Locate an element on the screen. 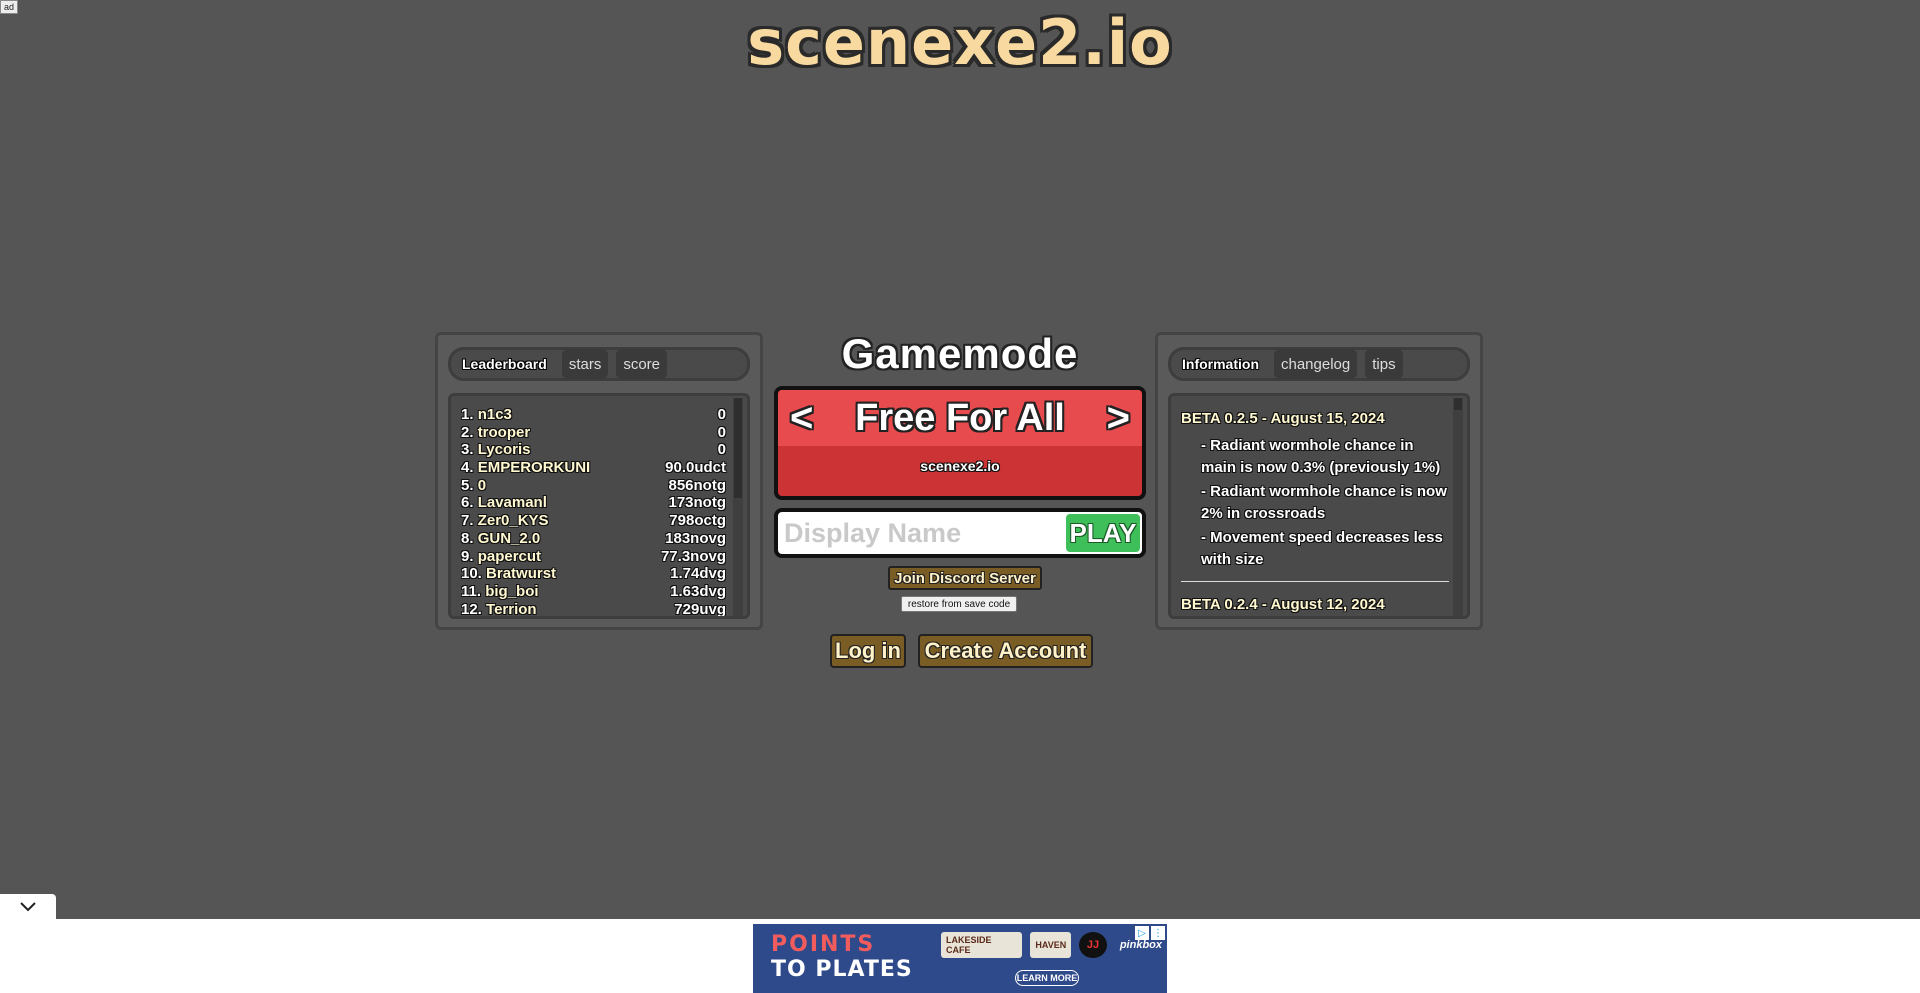 The width and height of the screenshot is (1920, 993). leaderboard-player: 2. trooper is located at coordinates (495, 433).